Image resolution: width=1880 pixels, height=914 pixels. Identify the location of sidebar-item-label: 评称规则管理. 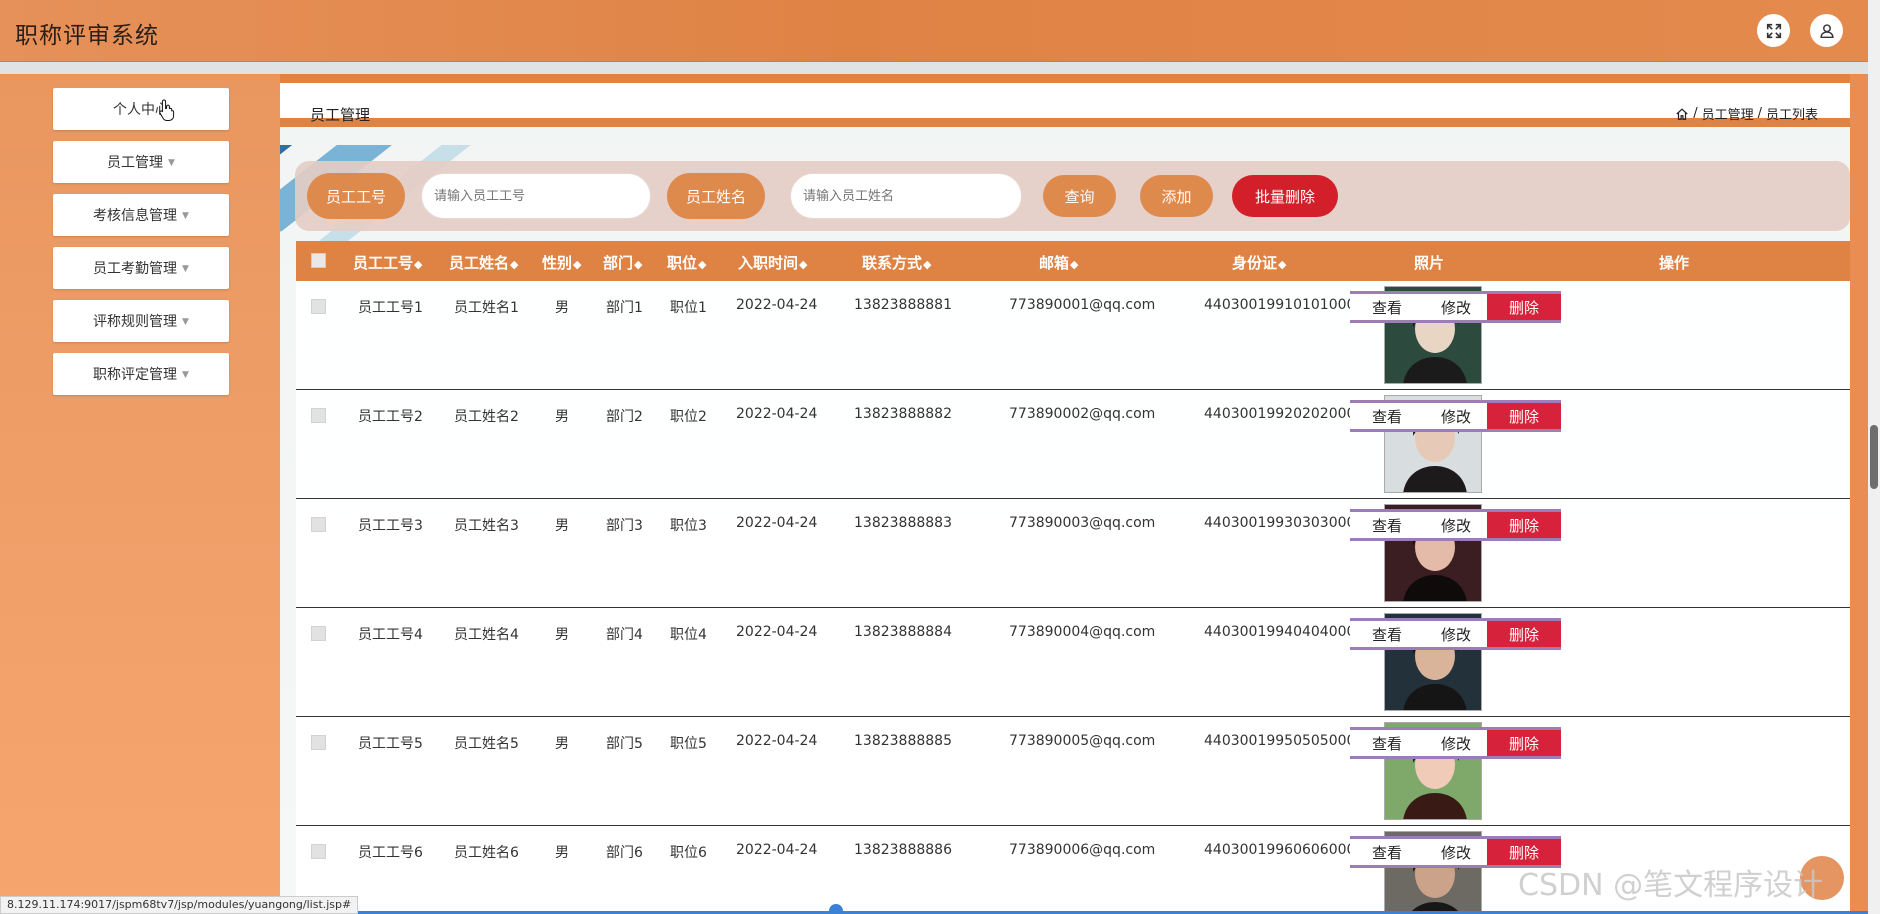
(135, 322).